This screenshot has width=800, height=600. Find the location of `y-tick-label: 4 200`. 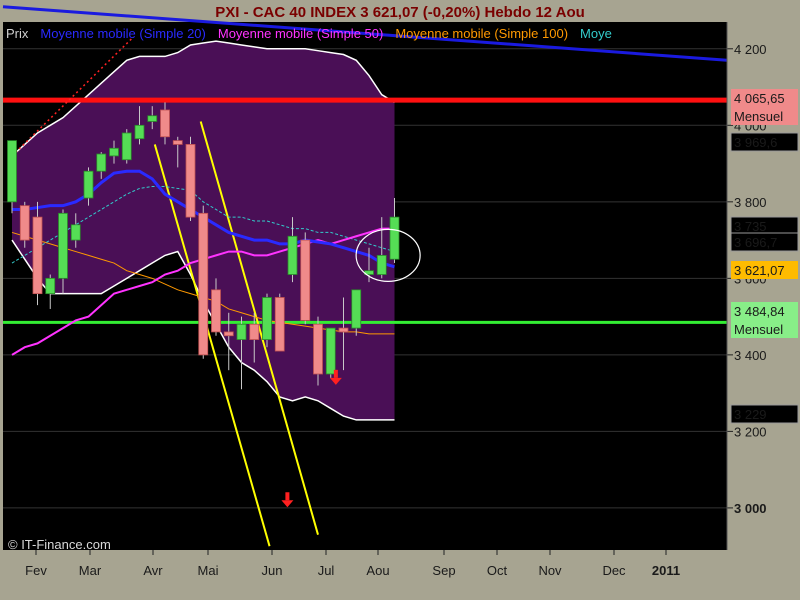

y-tick-label: 4 200 is located at coordinates (750, 49).